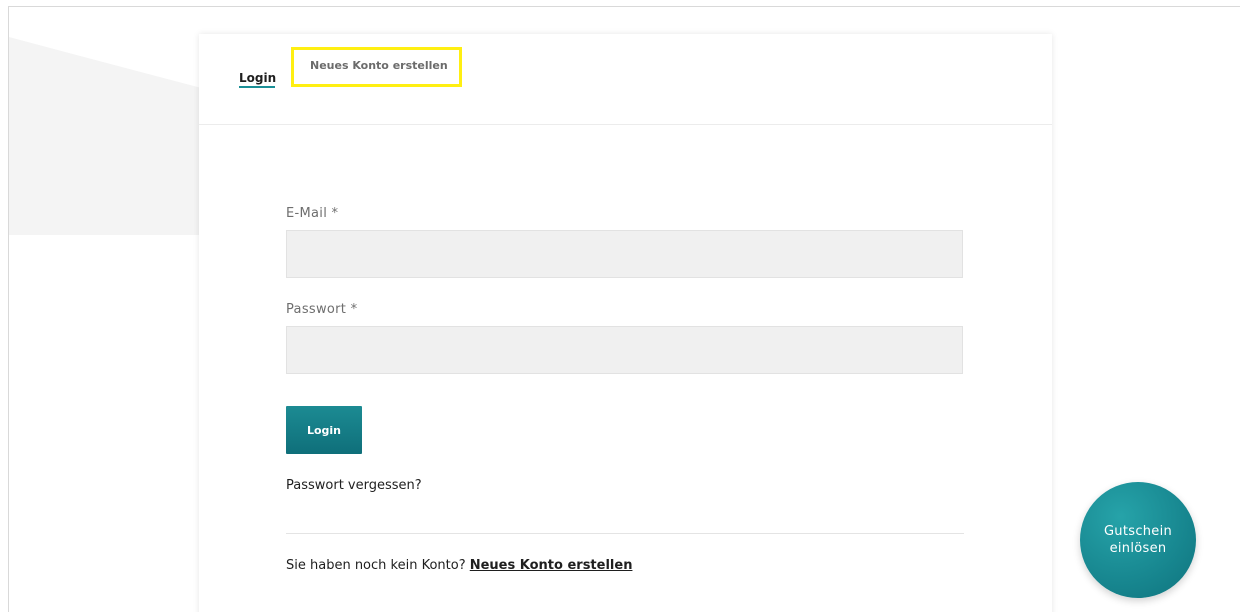  Describe the element at coordinates (551, 565) in the screenshot. I see `create-account-link: Neues Konto erstellen` at that location.